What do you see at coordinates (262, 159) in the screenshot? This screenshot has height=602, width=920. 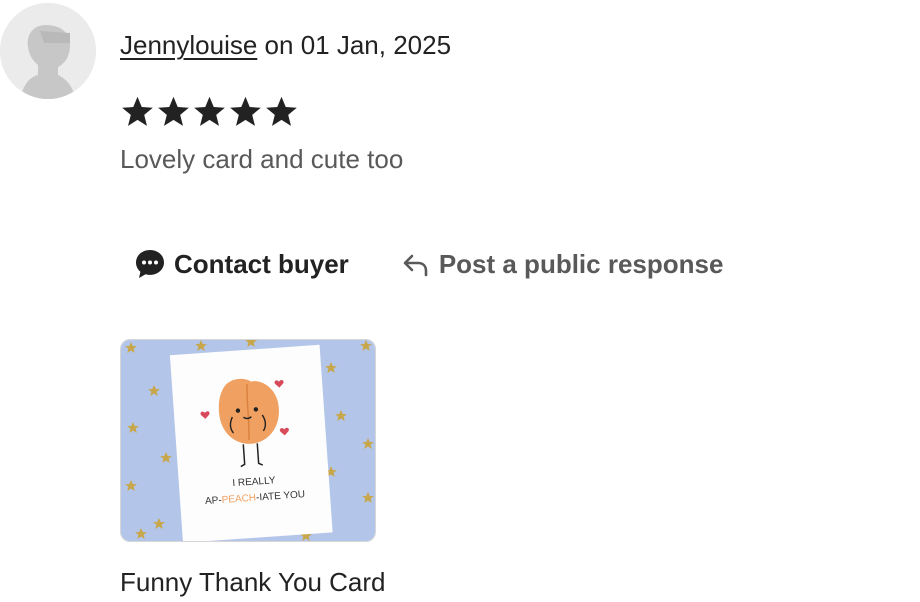 I see `review-text: Lovely card and cute too` at bounding box center [262, 159].